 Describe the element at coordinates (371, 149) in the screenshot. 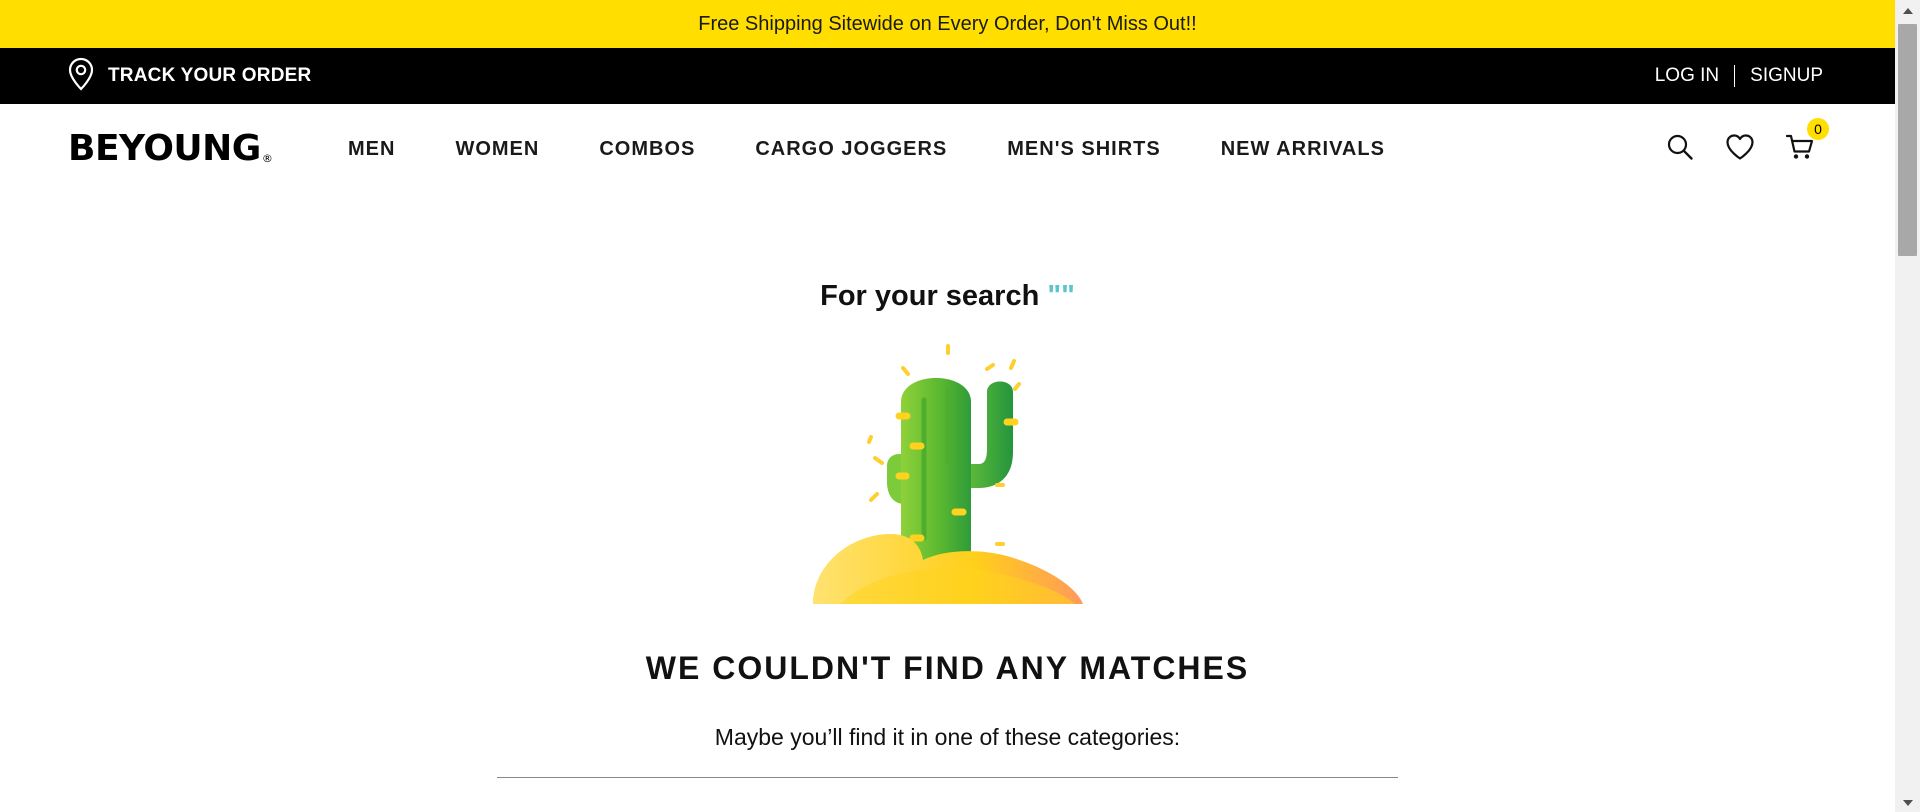

I see `nav-item-men: MEN` at that location.